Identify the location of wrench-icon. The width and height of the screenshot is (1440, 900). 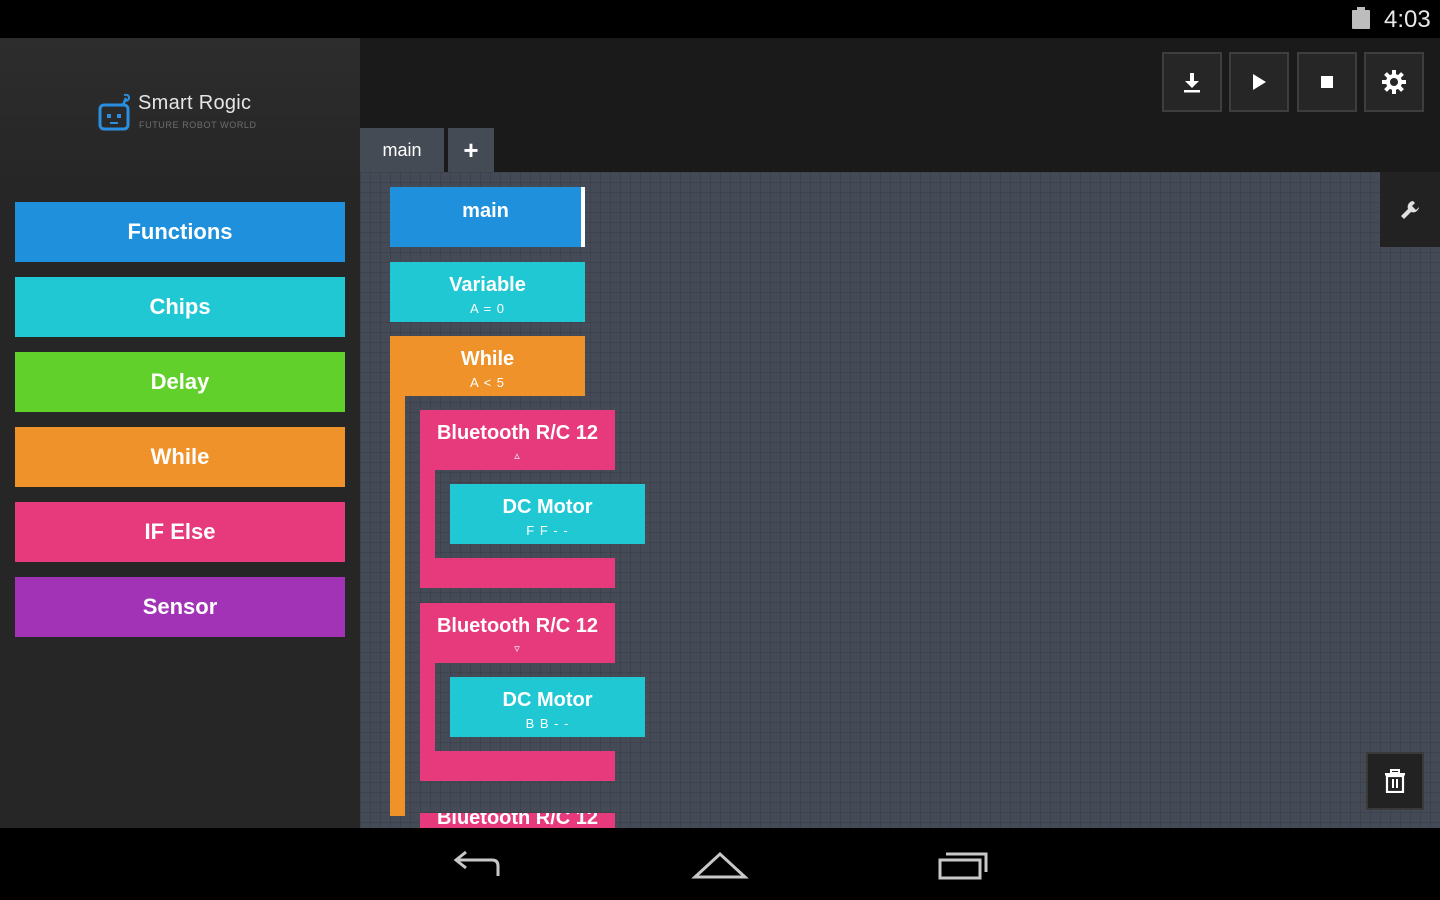
(1410, 209).